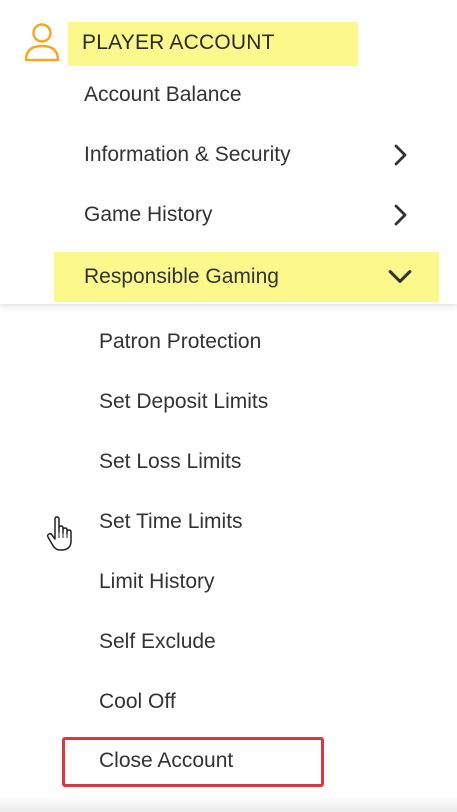  I want to click on submenu-item-set-deposit-limits: Set Deposit Limits, so click(193, 402).